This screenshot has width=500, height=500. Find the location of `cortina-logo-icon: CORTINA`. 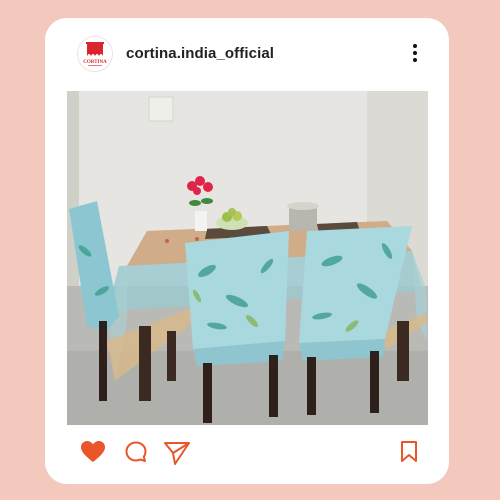

cortina-logo-icon: CORTINA is located at coordinates (95, 54).